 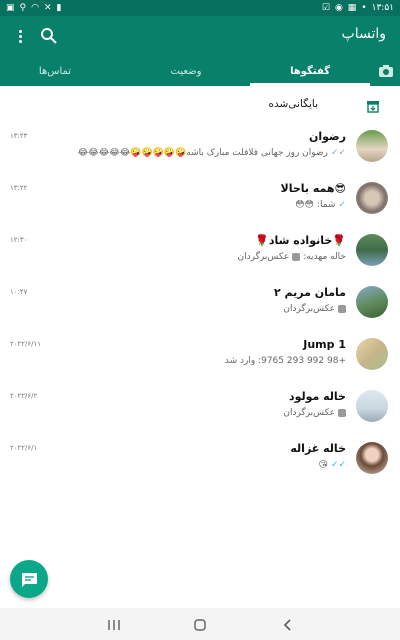 What do you see at coordinates (324, 344) in the screenshot?
I see `chat-name: Jump 1` at bounding box center [324, 344].